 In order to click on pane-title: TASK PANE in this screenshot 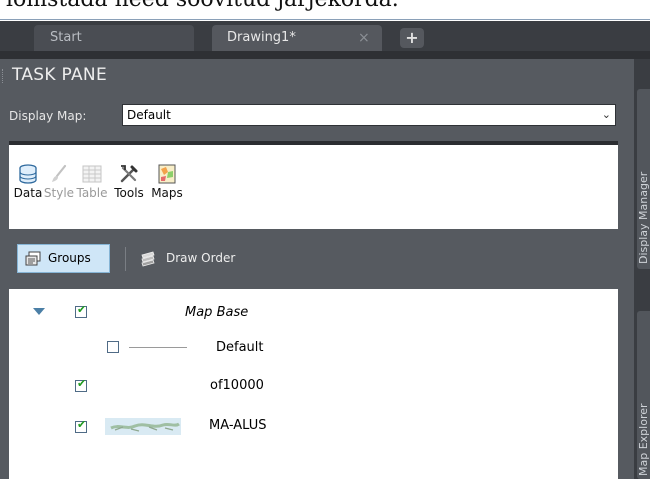, I will do `click(59, 75)`.